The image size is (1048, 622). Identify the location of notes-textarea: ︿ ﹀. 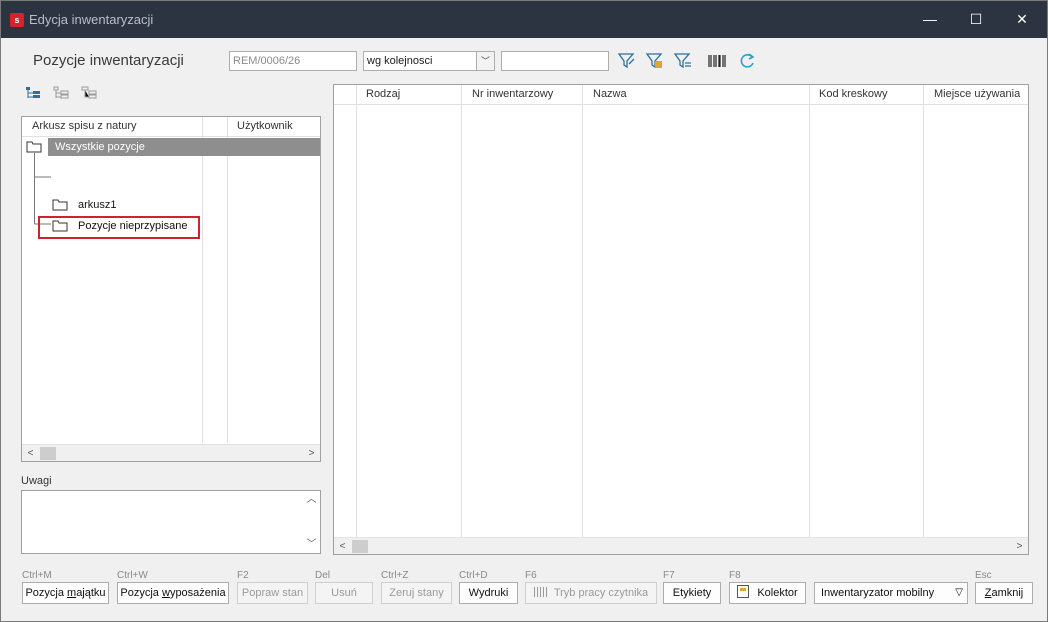
(171, 522).